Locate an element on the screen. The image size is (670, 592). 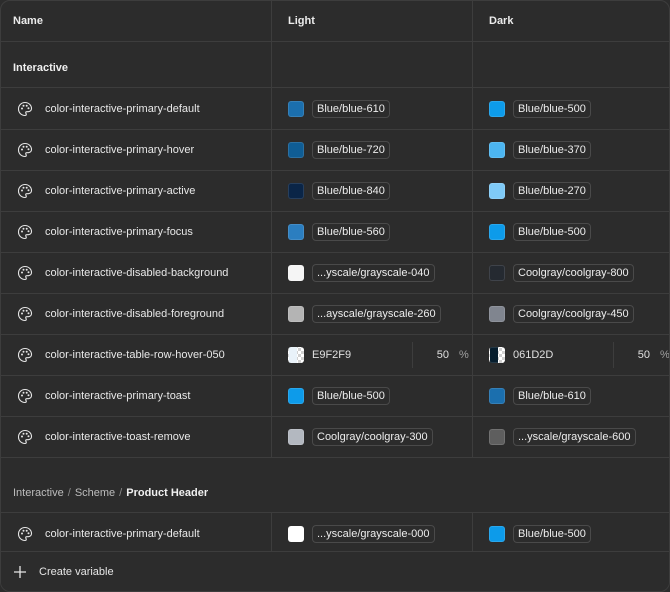
alias-pill: ...yscale/grayscale-600 is located at coordinates (574, 437).